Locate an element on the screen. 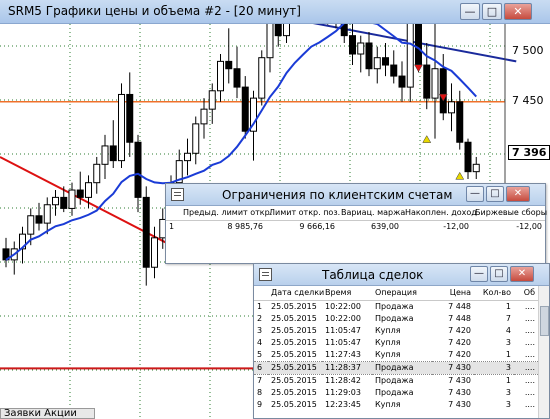  scrollbar-thumb is located at coordinates (544, 321).